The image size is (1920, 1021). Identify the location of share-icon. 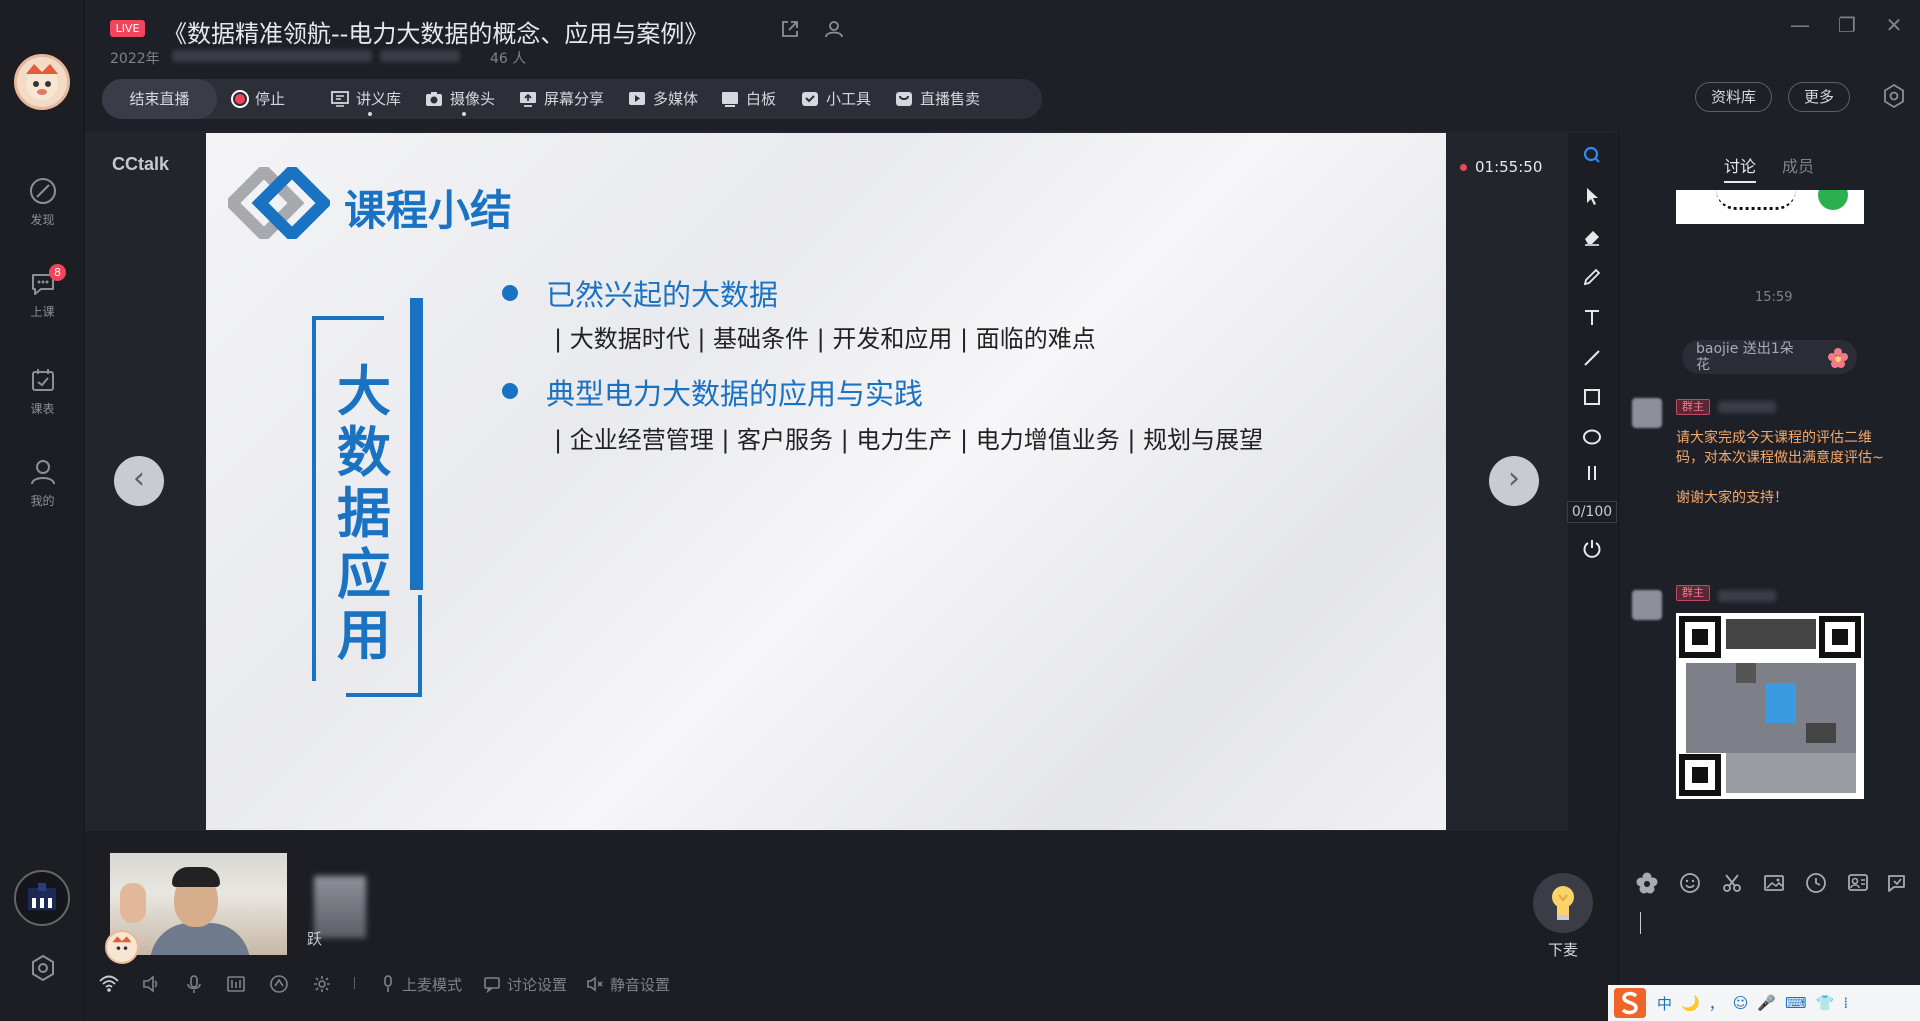
(790, 29).